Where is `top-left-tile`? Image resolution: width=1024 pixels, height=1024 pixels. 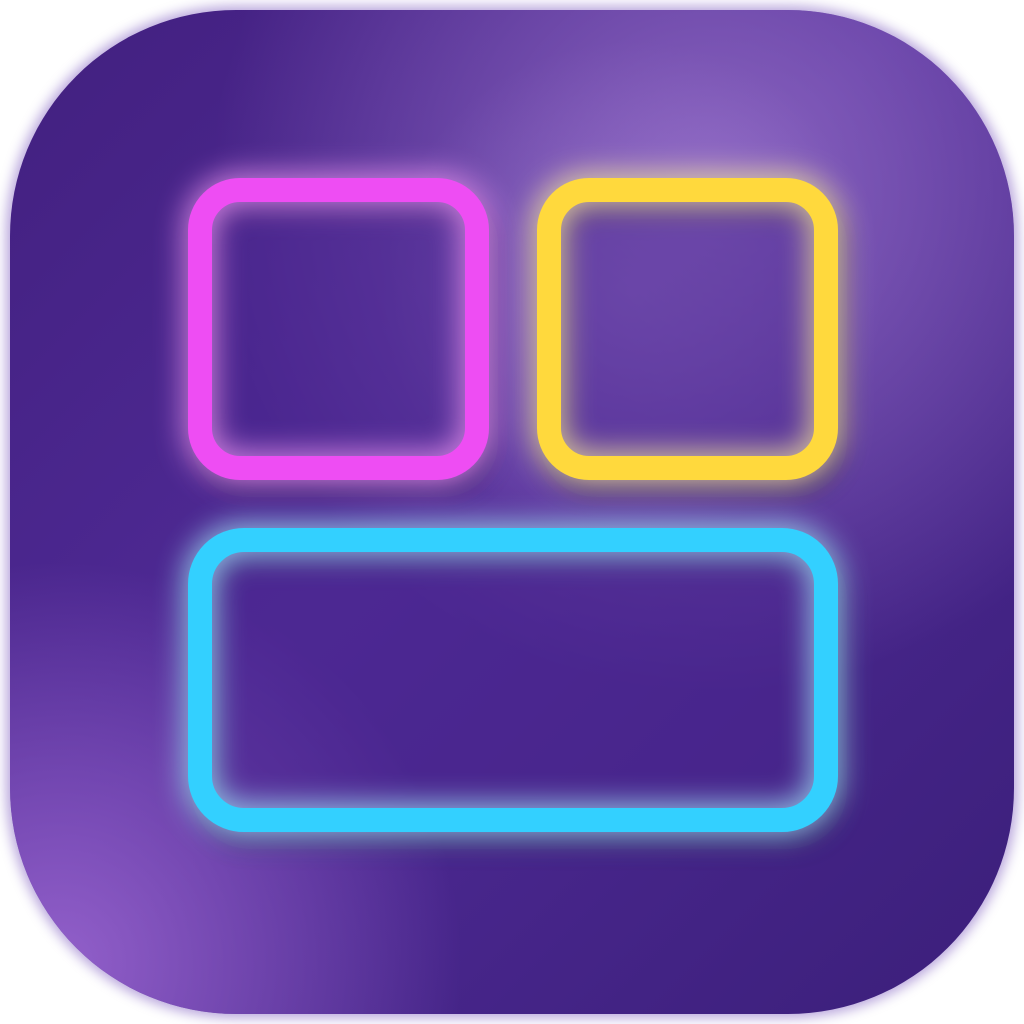 top-left-tile is located at coordinates (340, 335).